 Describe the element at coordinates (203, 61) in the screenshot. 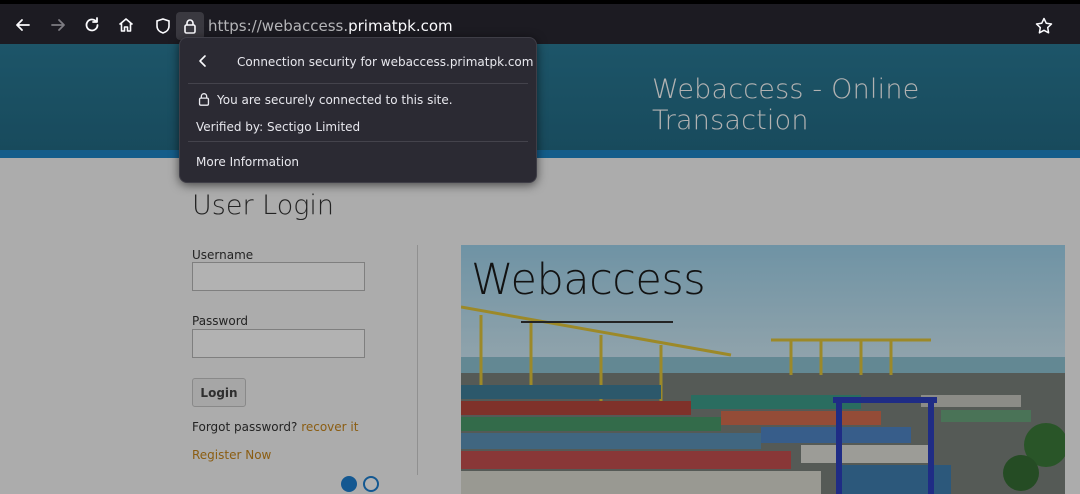

I see `chevron-left-icon` at that location.